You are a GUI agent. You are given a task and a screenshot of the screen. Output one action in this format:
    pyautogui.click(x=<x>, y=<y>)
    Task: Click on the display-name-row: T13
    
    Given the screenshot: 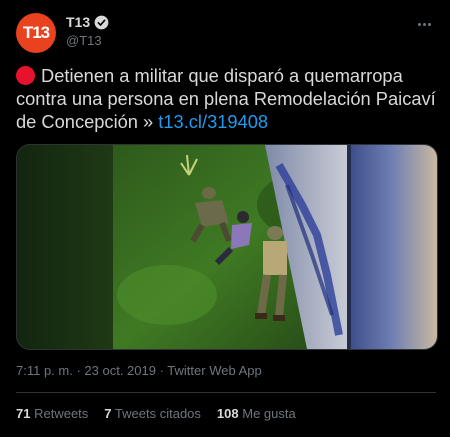 What is the action you would take?
    pyautogui.click(x=87, y=22)
    